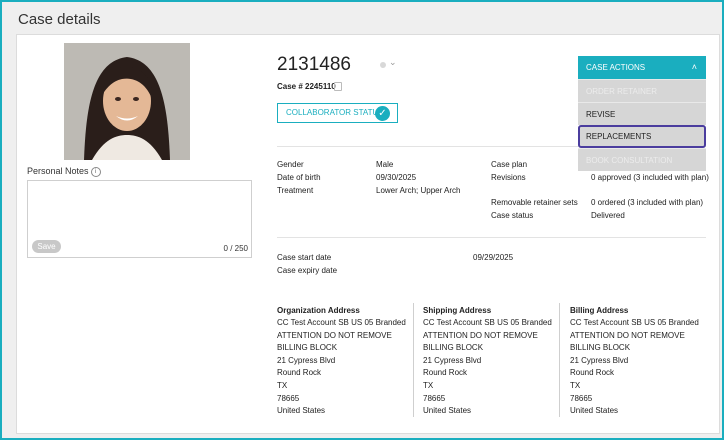  Describe the element at coordinates (95, 171) in the screenshot. I see `info-icon: i` at that location.